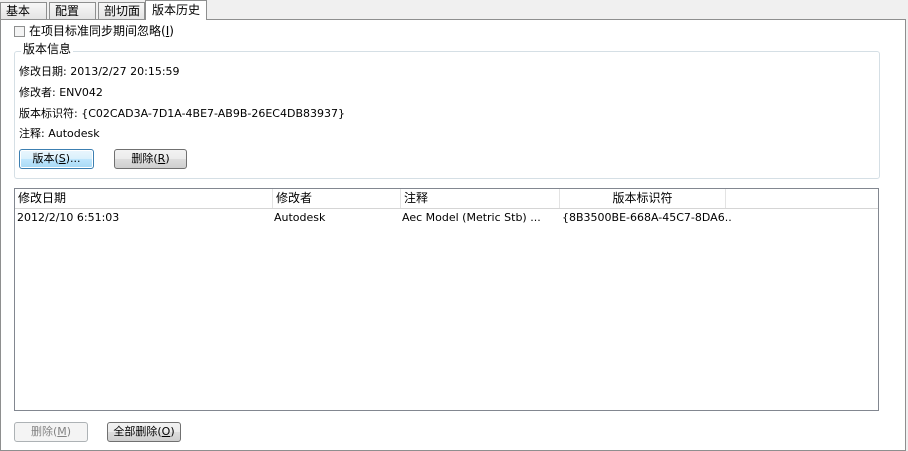 The width and height of the screenshot is (908, 451). Describe the element at coordinates (74, 133) in the screenshot. I see `comment-value: Autodesk` at that location.